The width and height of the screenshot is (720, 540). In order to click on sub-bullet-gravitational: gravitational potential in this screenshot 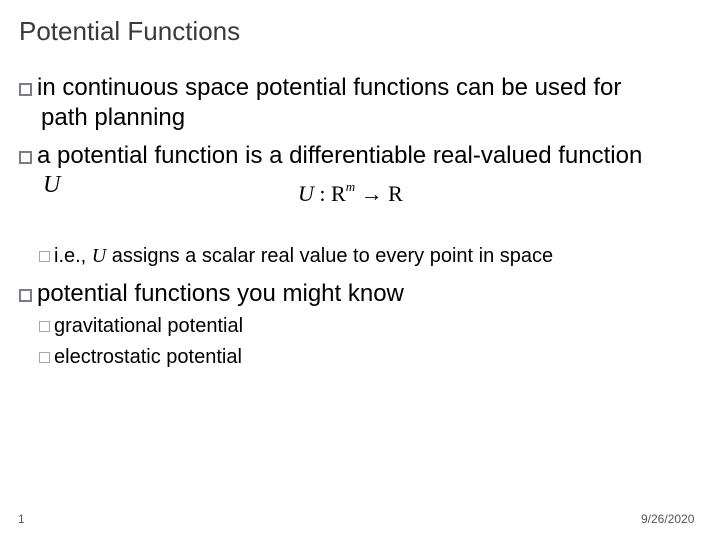, I will do `click(141, 326)`.